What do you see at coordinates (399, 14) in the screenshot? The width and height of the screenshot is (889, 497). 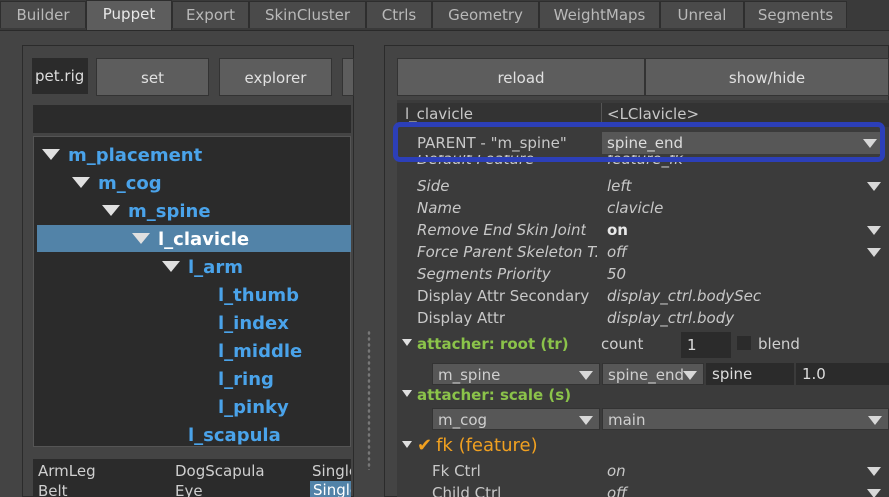 I see `tab-ctrls: Ctrls` at bounding box center [399, 14].